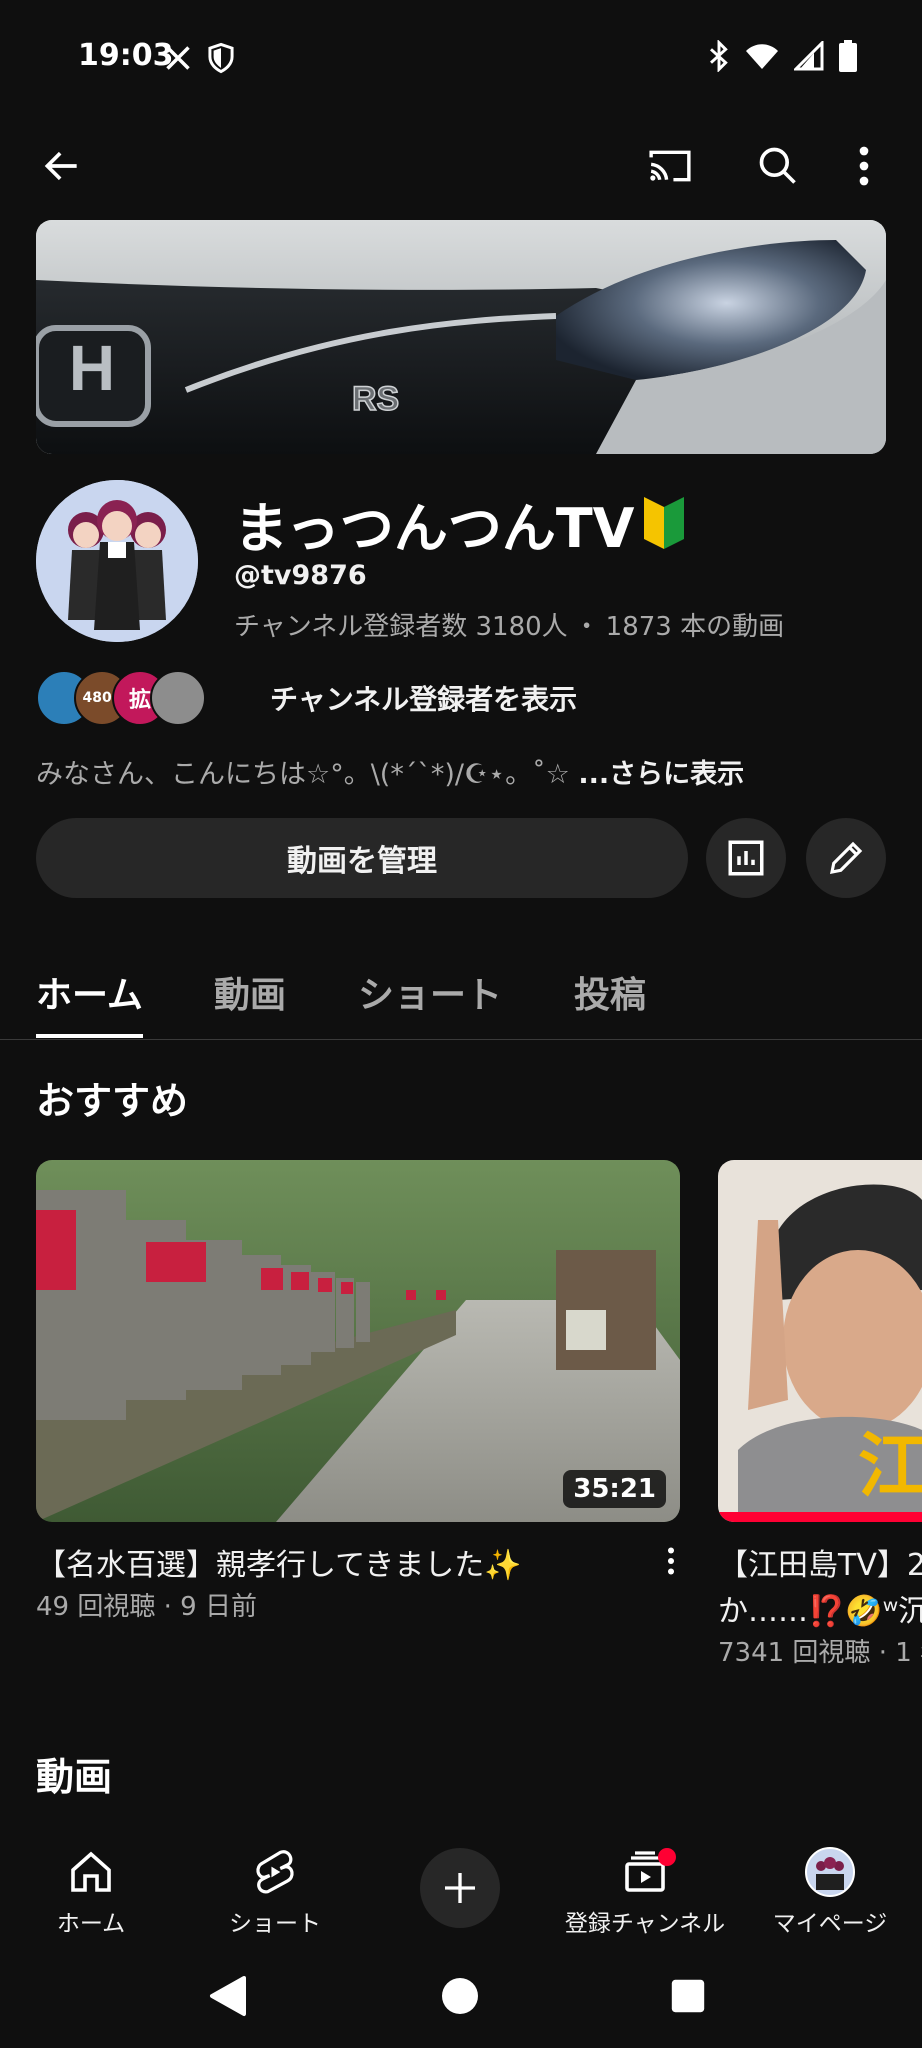 This screenshot has height=2048, width=922. I want to click on search-button, so click(778, 166).